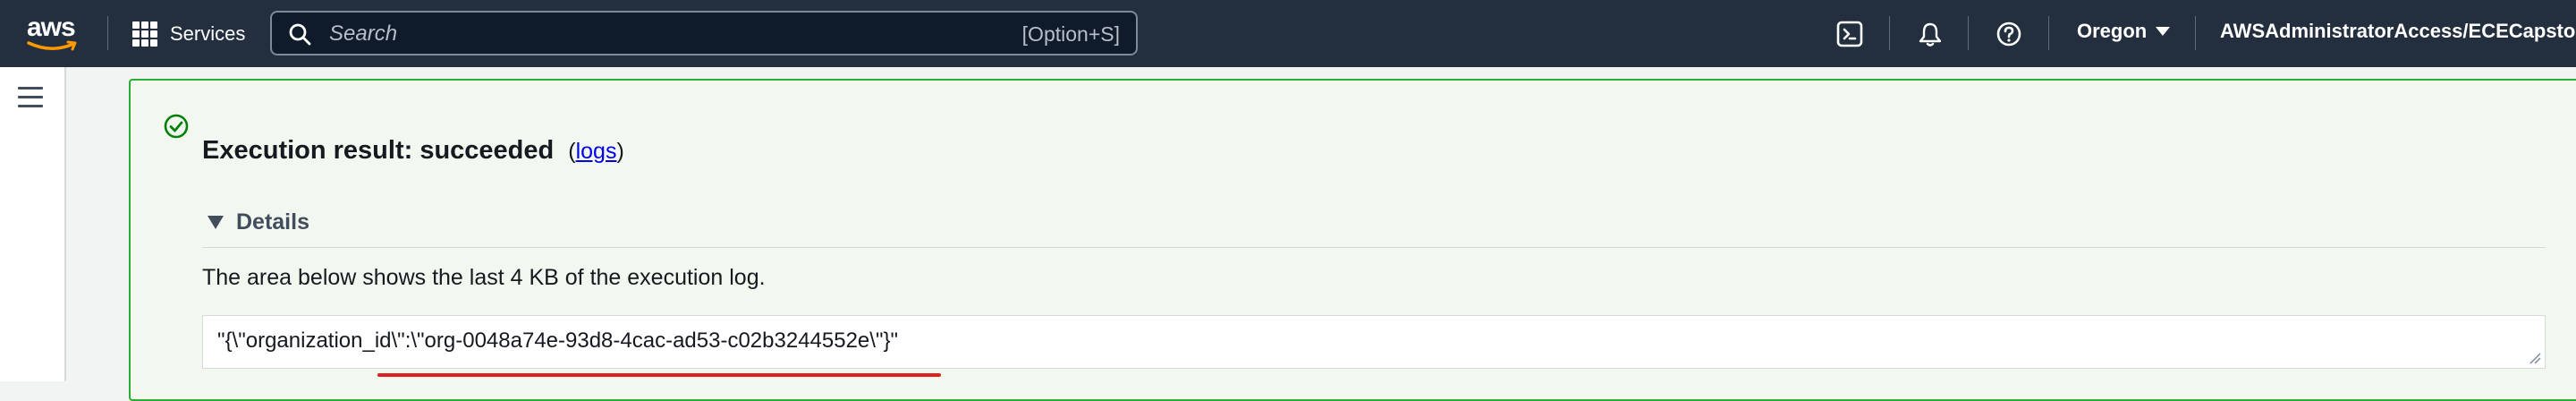  Describe the element at coordinates (300, 34) in the screenshot. I see `search-icon` at that location.